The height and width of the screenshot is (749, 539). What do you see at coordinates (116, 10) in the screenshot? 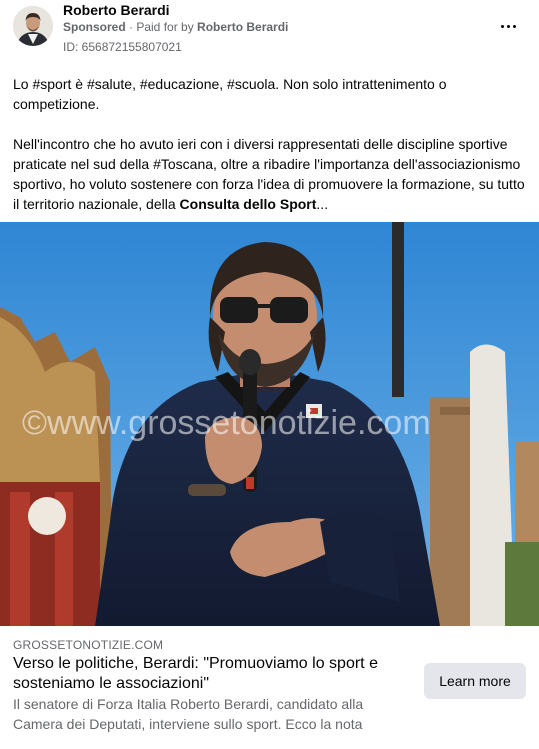
I see `author-name: Roberto Berardi` at bounding box center [116, 10].